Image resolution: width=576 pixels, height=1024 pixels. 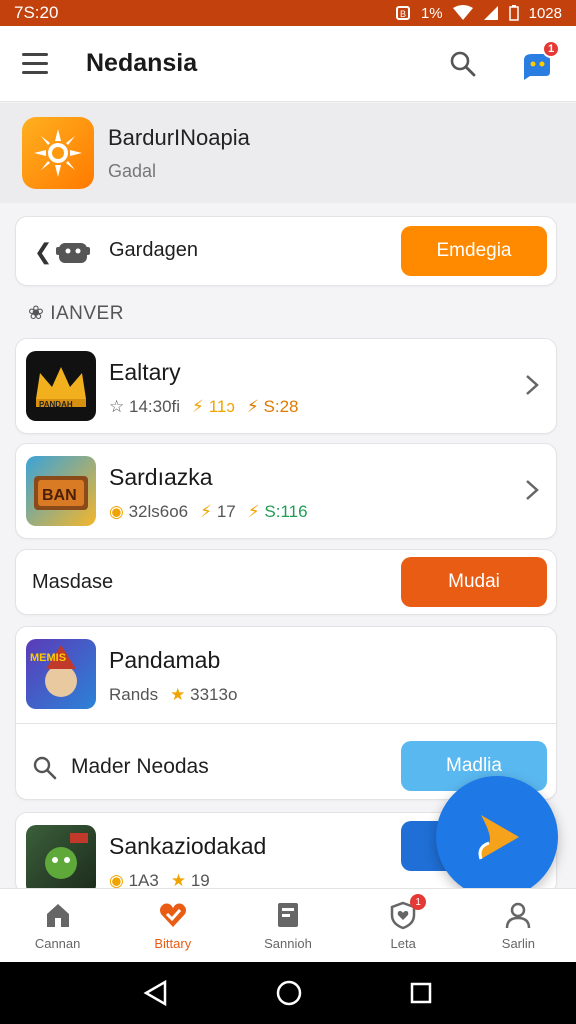 I want to click on action-button: Emdegia, so click(x=474, y=251).